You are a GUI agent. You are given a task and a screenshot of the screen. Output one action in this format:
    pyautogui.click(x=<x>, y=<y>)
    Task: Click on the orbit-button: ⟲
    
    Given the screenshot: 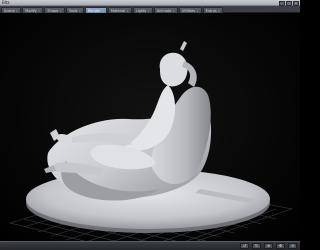 What is the action you would take?
    pyautogui.click(x=292, y=246)
    